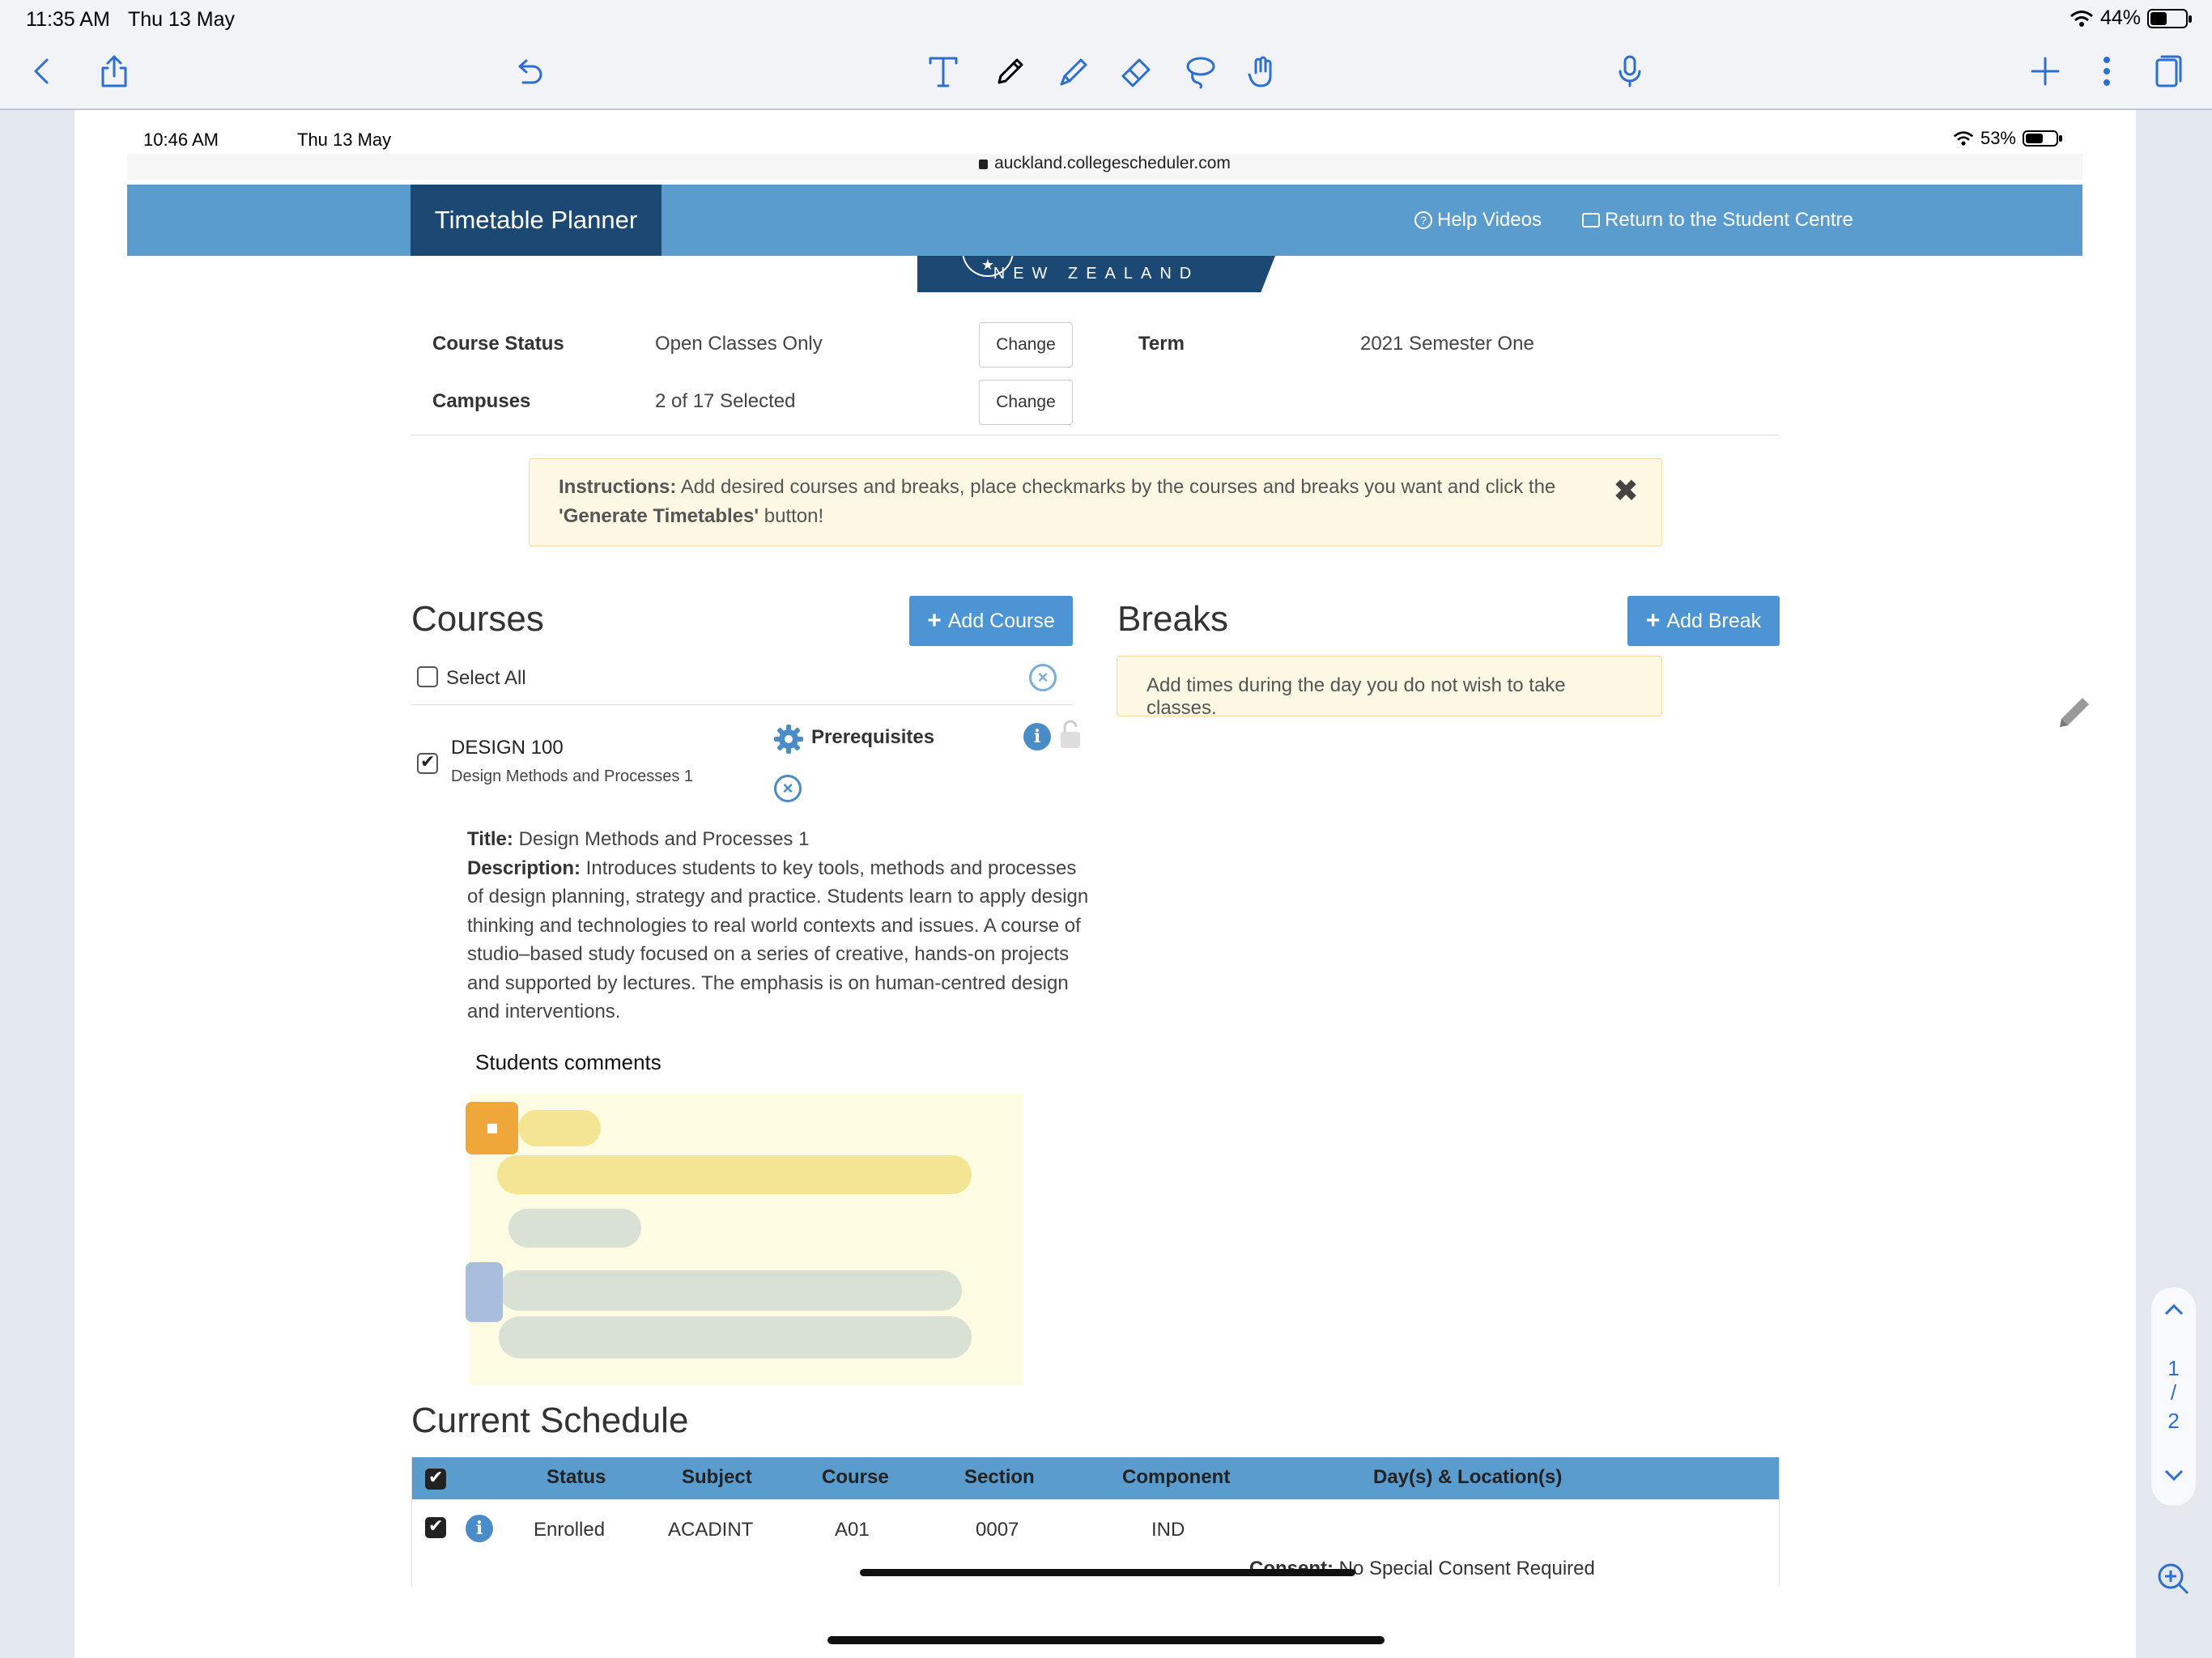 This screenshot has width=2212, height=1658. I want to click on term-value: 2021 Semester One, so click(1447, 344).